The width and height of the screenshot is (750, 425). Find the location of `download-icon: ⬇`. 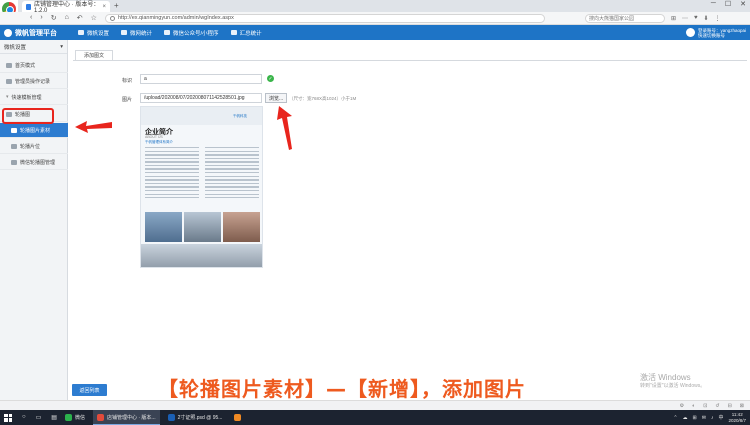

download-icon: ⬇ is located at coordinates (706, 18).